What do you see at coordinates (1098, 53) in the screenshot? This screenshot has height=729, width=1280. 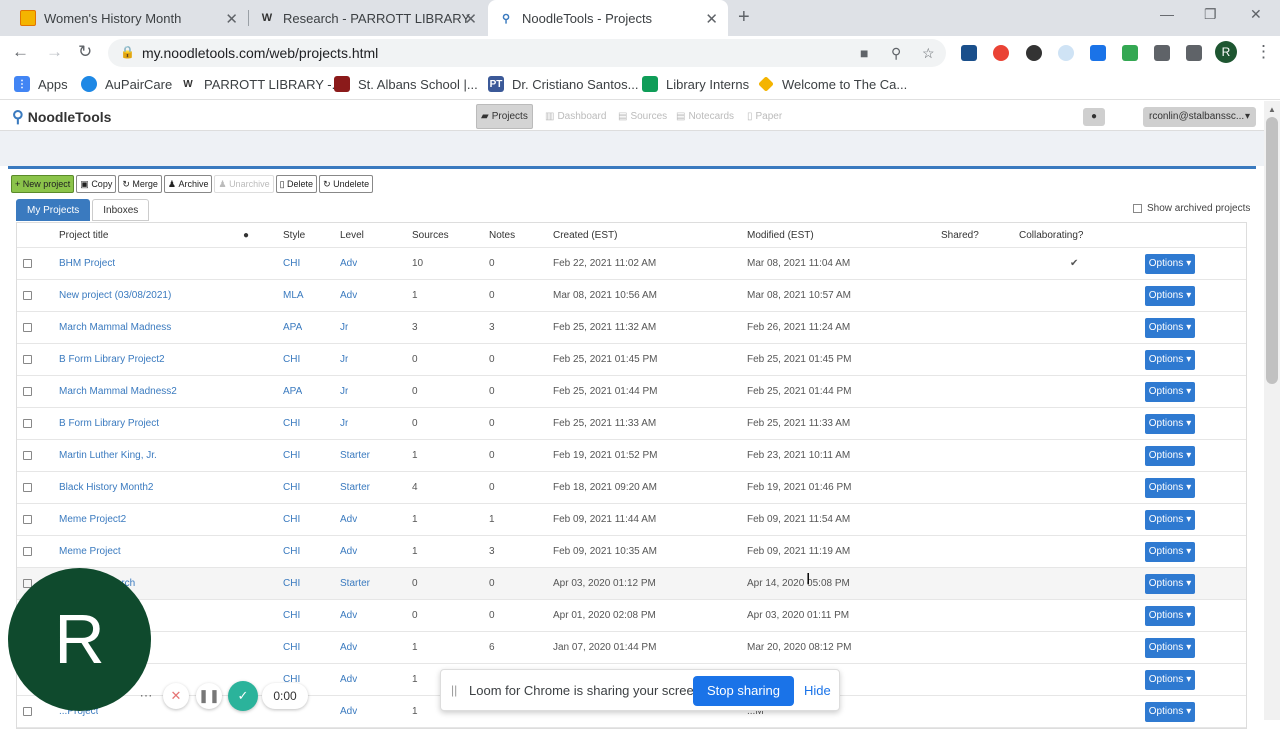 I see `extension-v-icon` at bounding box center [1098, 53].